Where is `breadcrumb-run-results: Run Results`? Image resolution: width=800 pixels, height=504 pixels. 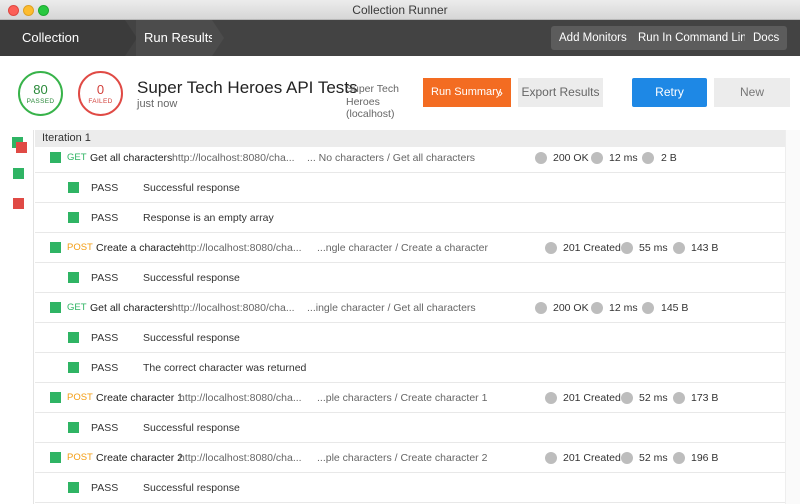 breadcrumb-run-results: Run Results is located at coordinates (179, 38).